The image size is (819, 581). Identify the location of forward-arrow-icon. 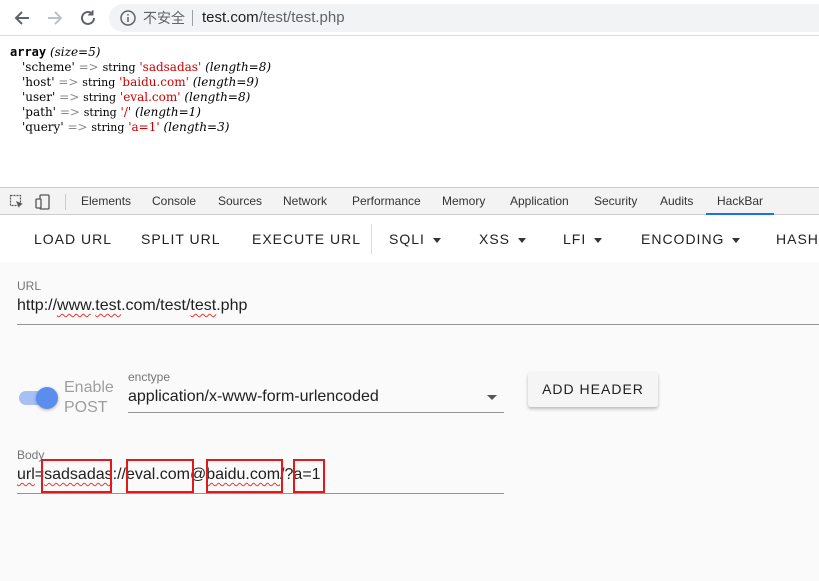
(55, 18).